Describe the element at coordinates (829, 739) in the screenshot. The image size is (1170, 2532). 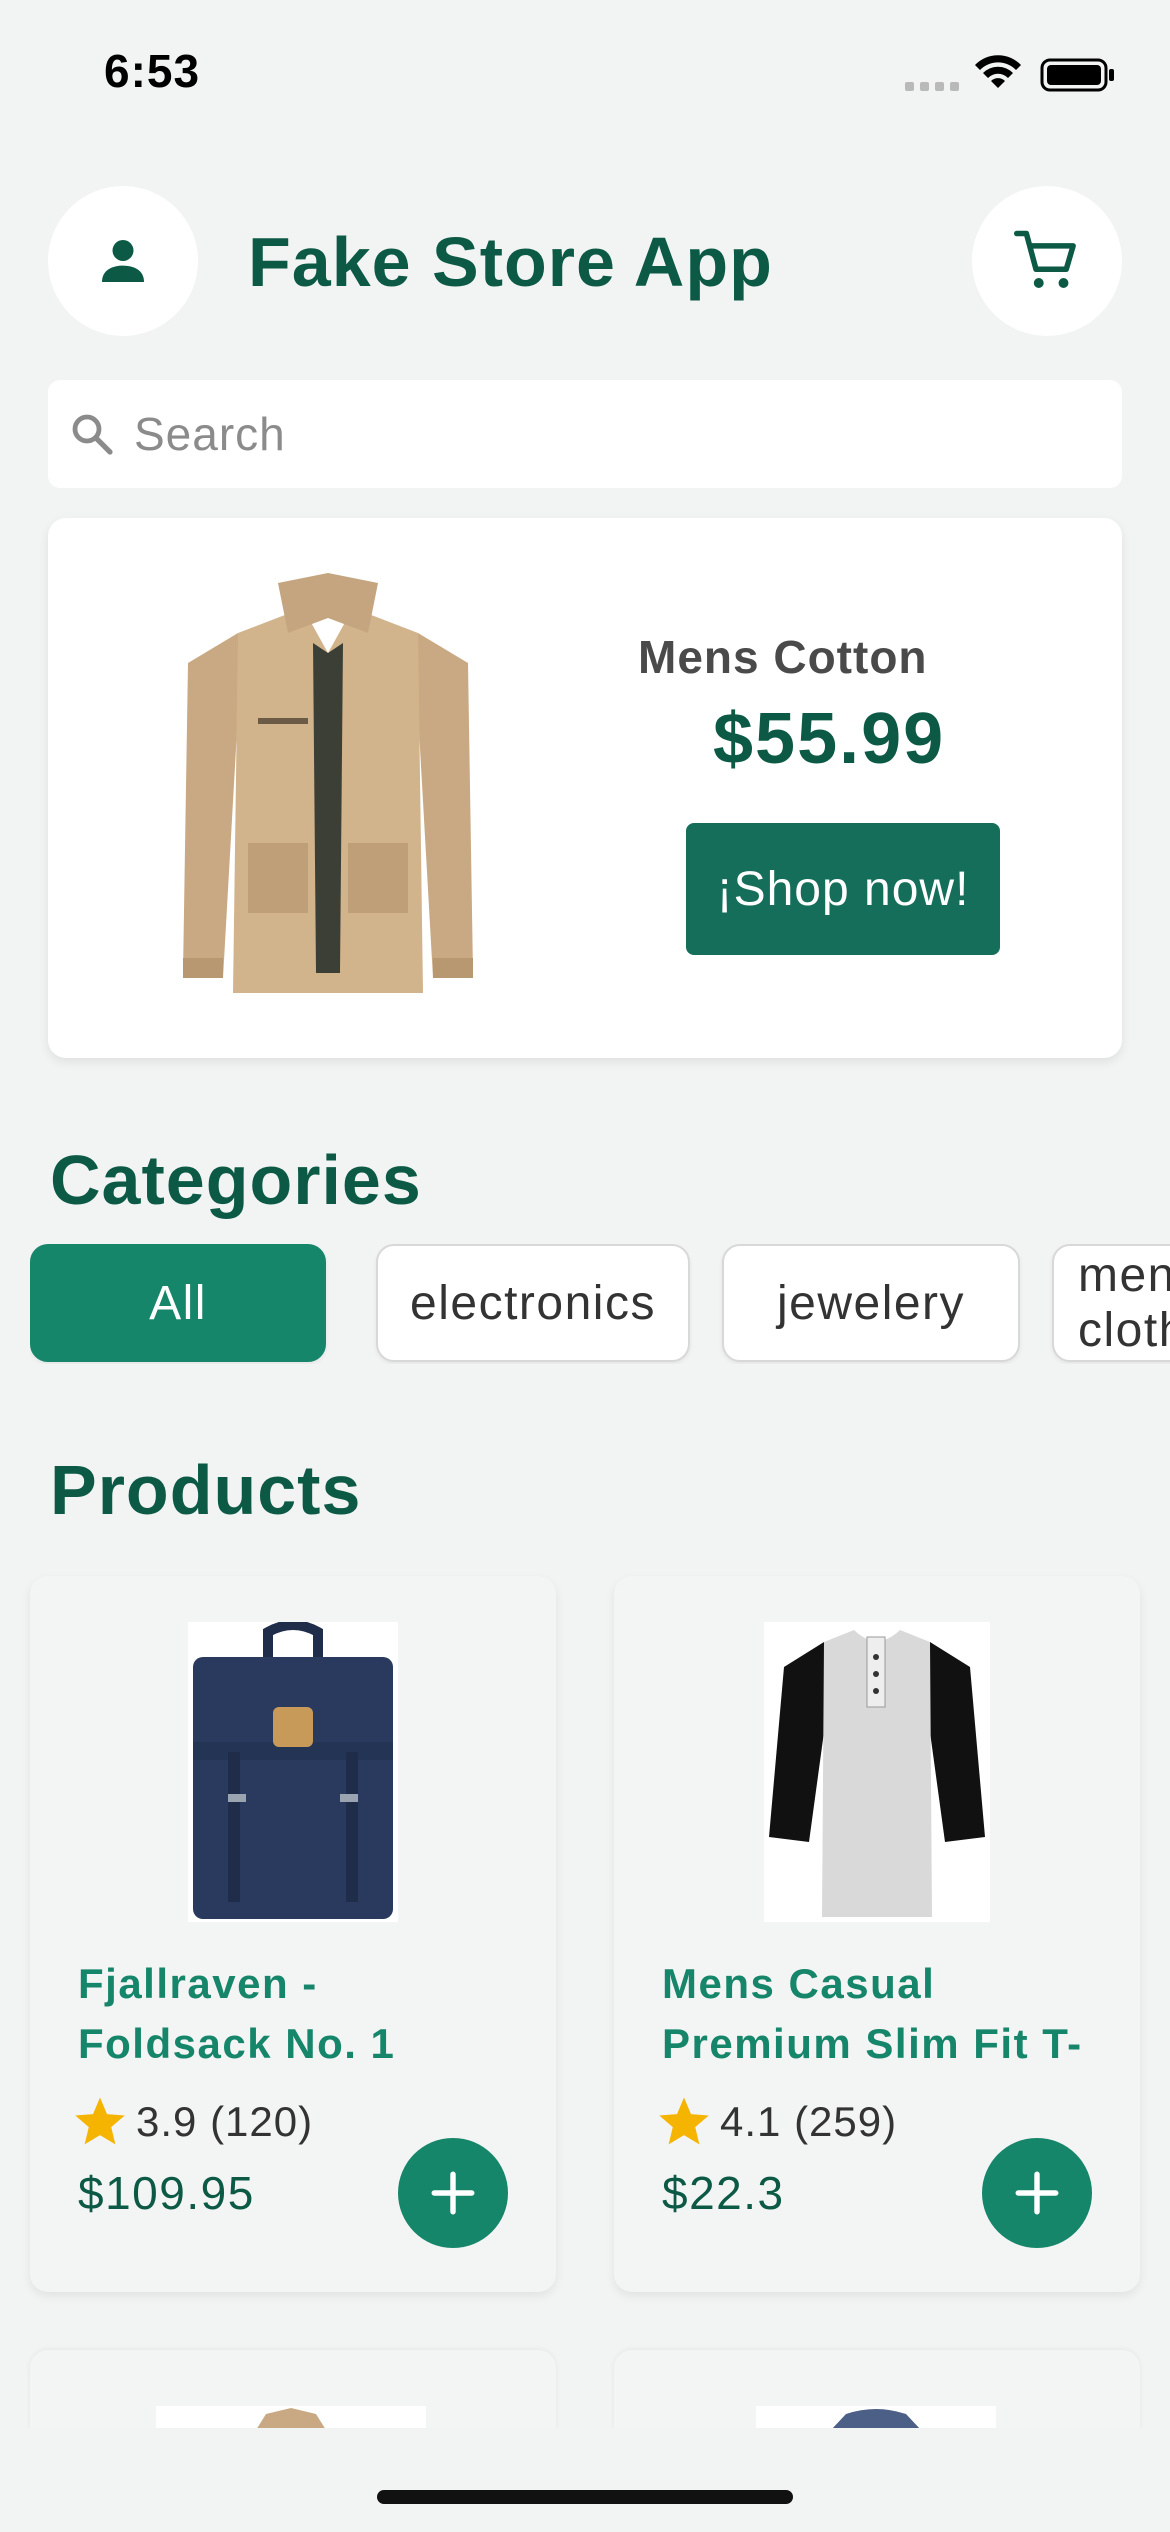
I see `banner-product-price: $55.99` at that location.